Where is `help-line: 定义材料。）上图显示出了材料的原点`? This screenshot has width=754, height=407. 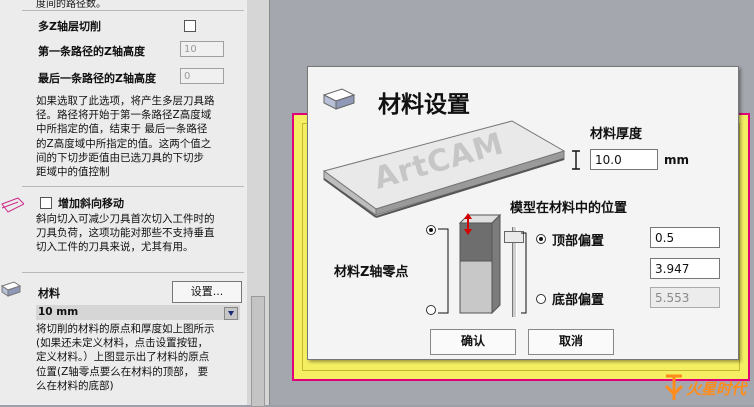
help-line: 定义材料。）上图显示出了材料的原点 is located at coordinates (123, 357).